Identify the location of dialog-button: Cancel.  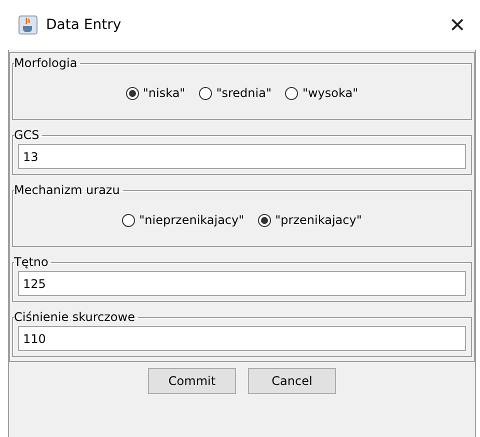
(292, 381).